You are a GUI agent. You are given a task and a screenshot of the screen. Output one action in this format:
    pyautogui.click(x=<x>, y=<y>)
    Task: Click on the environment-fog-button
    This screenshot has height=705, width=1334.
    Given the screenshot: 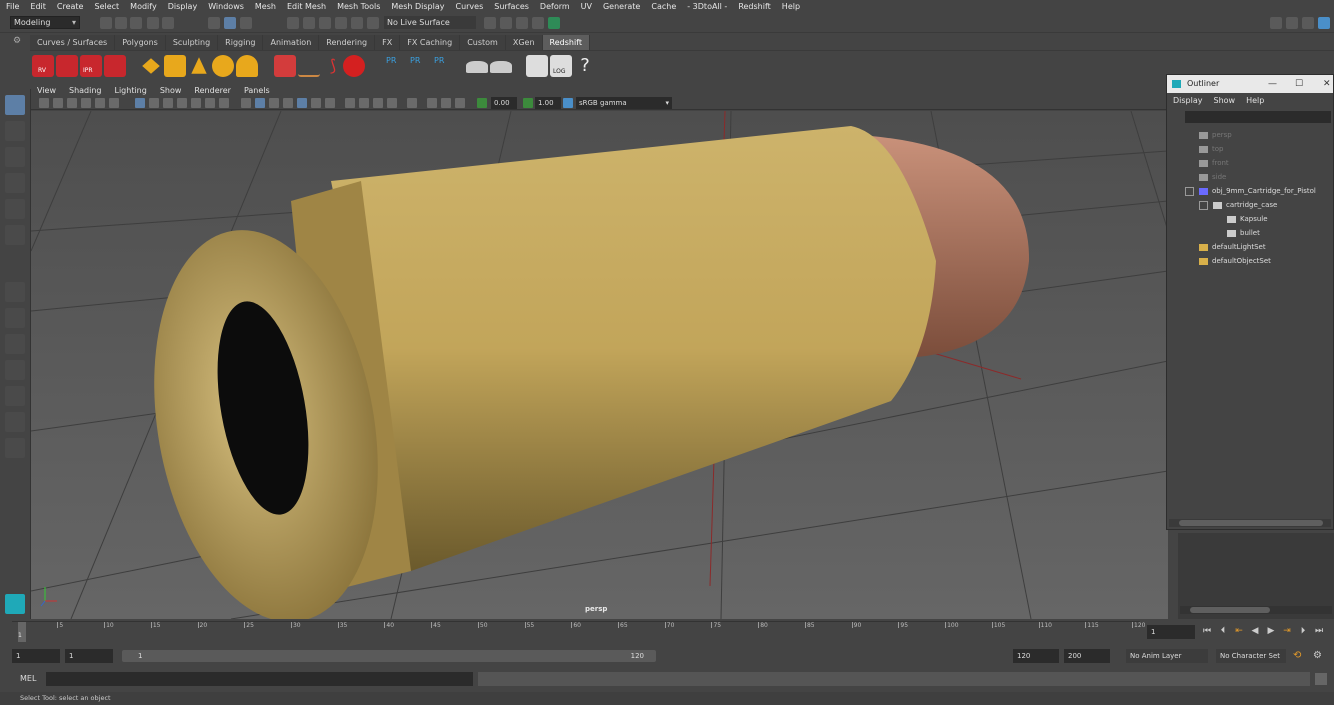 What is the action you would take?
    pyautogui.click(x=501, y=67)
    